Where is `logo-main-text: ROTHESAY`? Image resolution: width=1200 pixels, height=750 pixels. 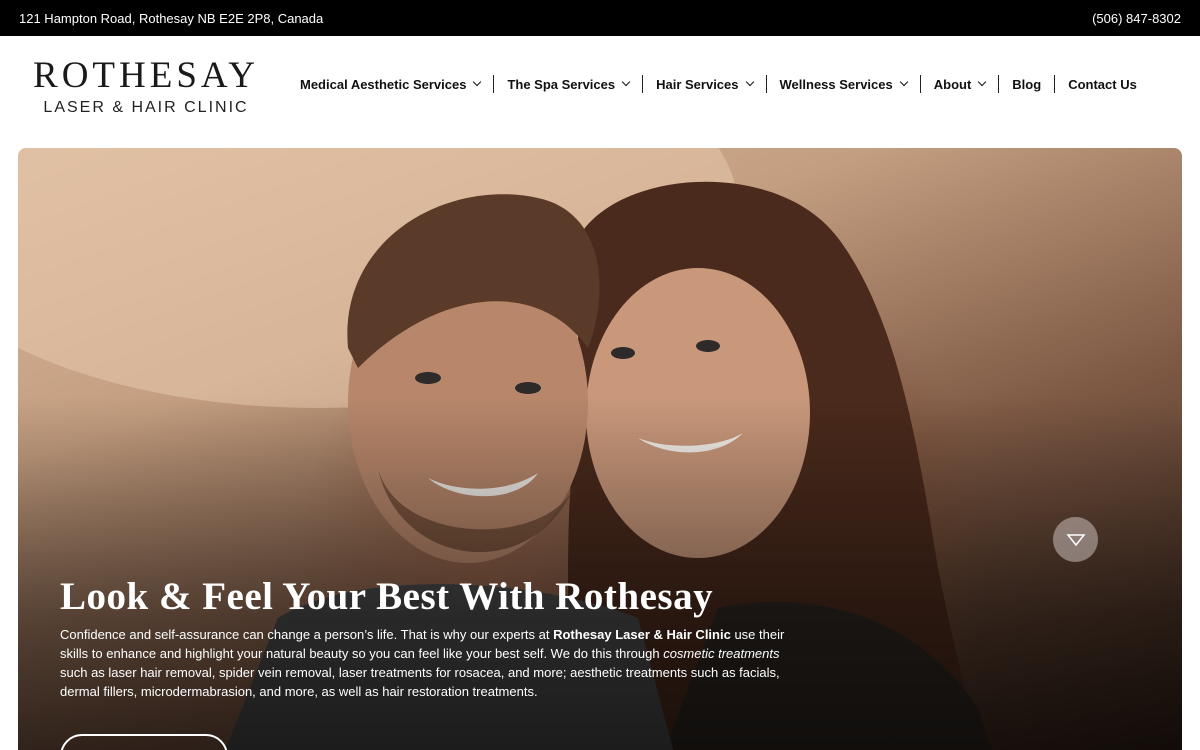
logo-main-text: ROTHESAY is located at coordinates (146, 75).